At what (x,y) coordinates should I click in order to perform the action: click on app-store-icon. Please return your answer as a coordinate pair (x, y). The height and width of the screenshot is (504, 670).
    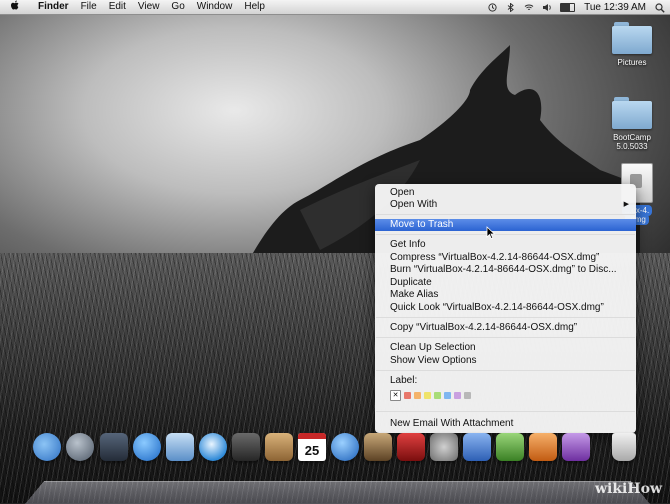
    Looking at the image, I should click on (147, 447).